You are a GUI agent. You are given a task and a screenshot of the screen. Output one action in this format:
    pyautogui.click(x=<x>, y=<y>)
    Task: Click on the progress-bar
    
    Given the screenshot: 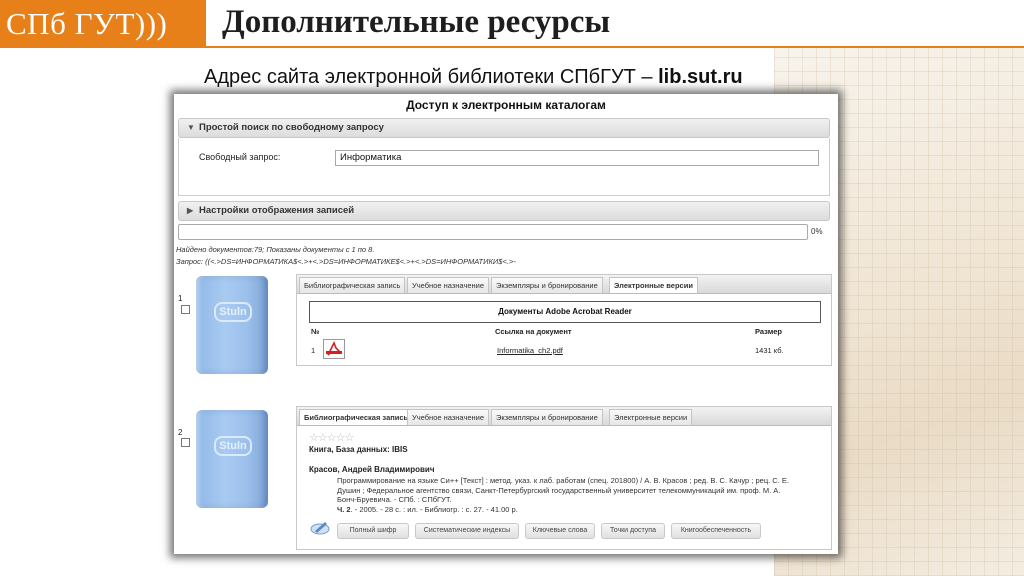 What is the action you would take?
    pyautogui.click(x=493, y=232)
    